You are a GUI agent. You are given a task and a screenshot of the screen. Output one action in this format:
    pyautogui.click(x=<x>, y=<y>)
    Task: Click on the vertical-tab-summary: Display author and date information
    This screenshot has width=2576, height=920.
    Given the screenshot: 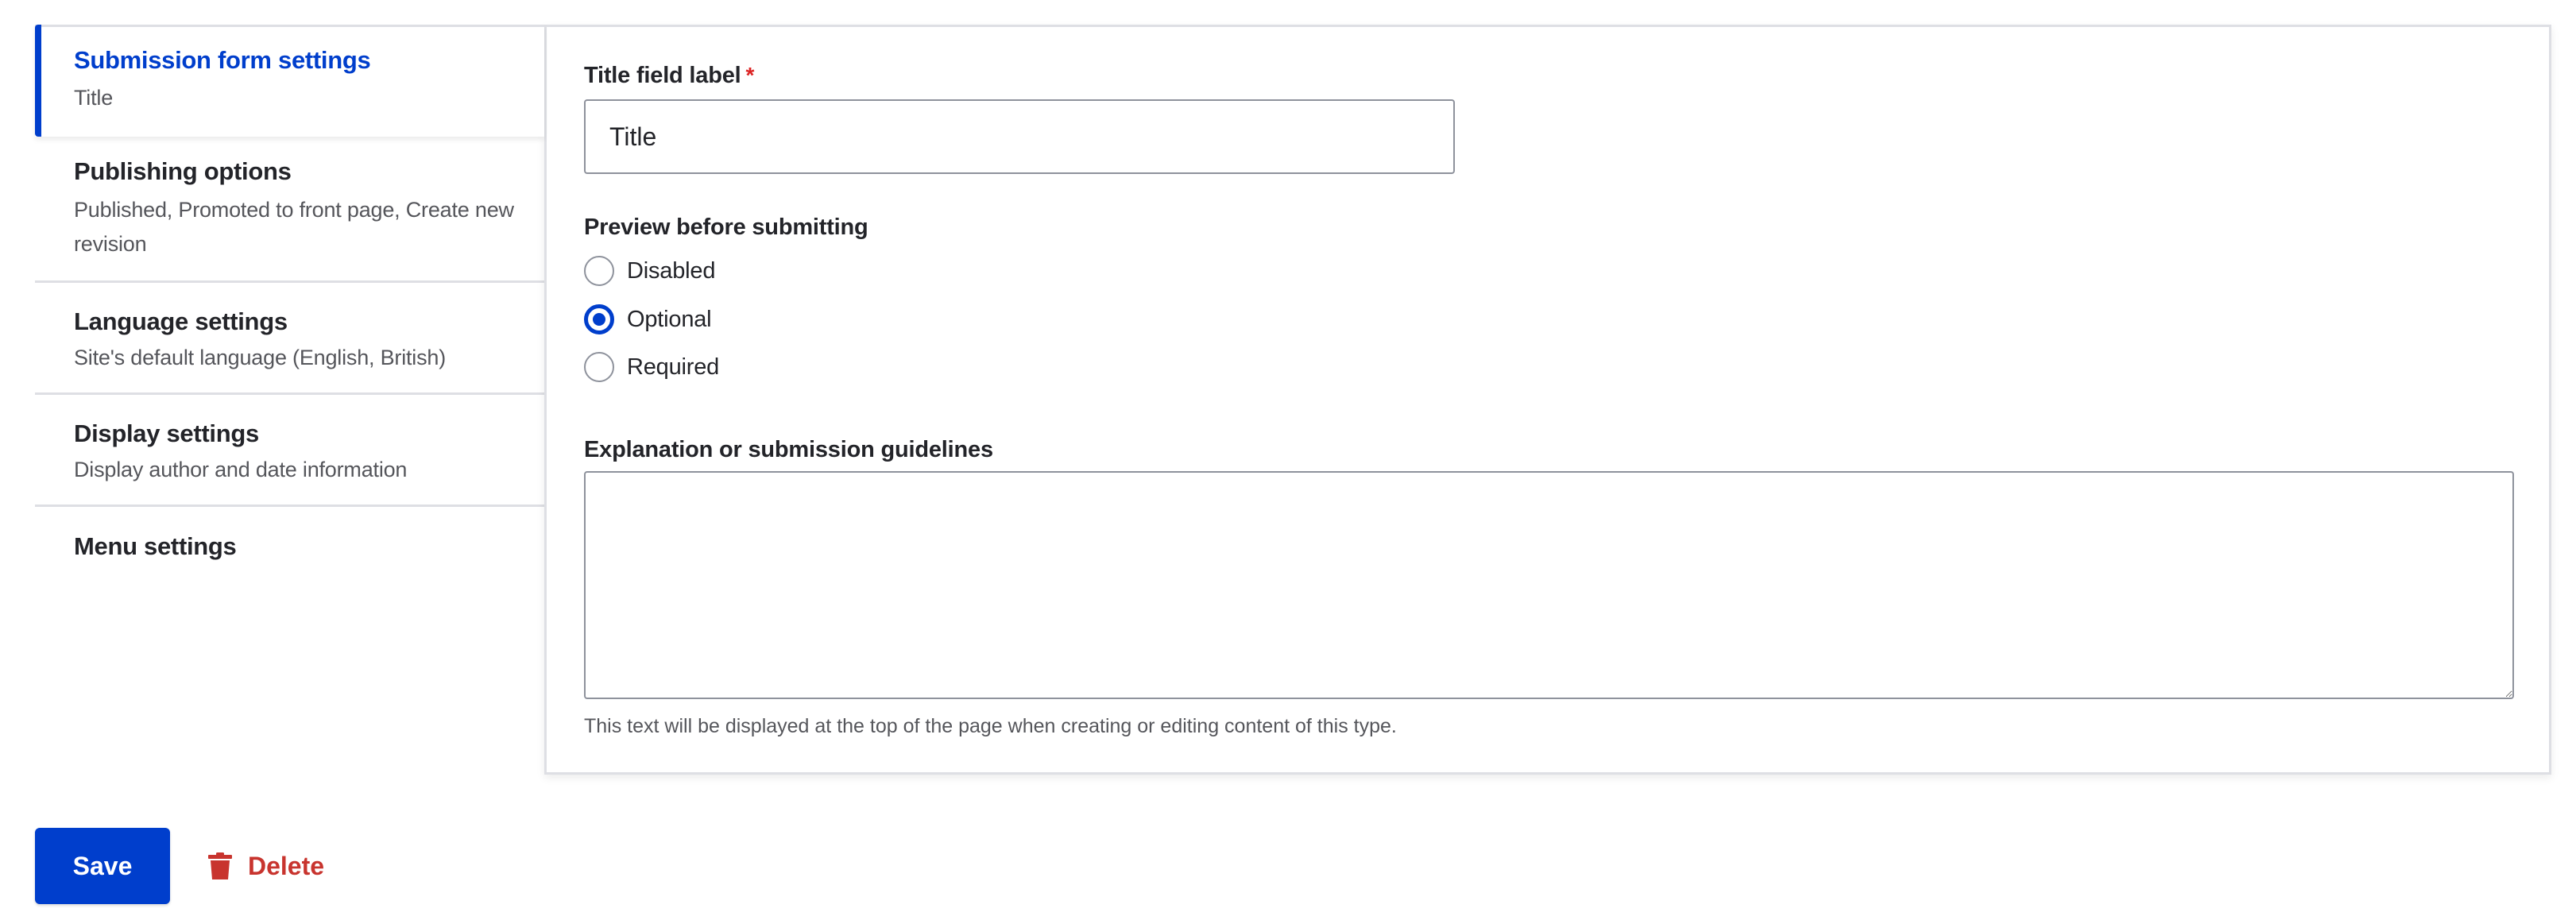 What is the action you would take?
    pyautogui.click(x=241, y=469)
    